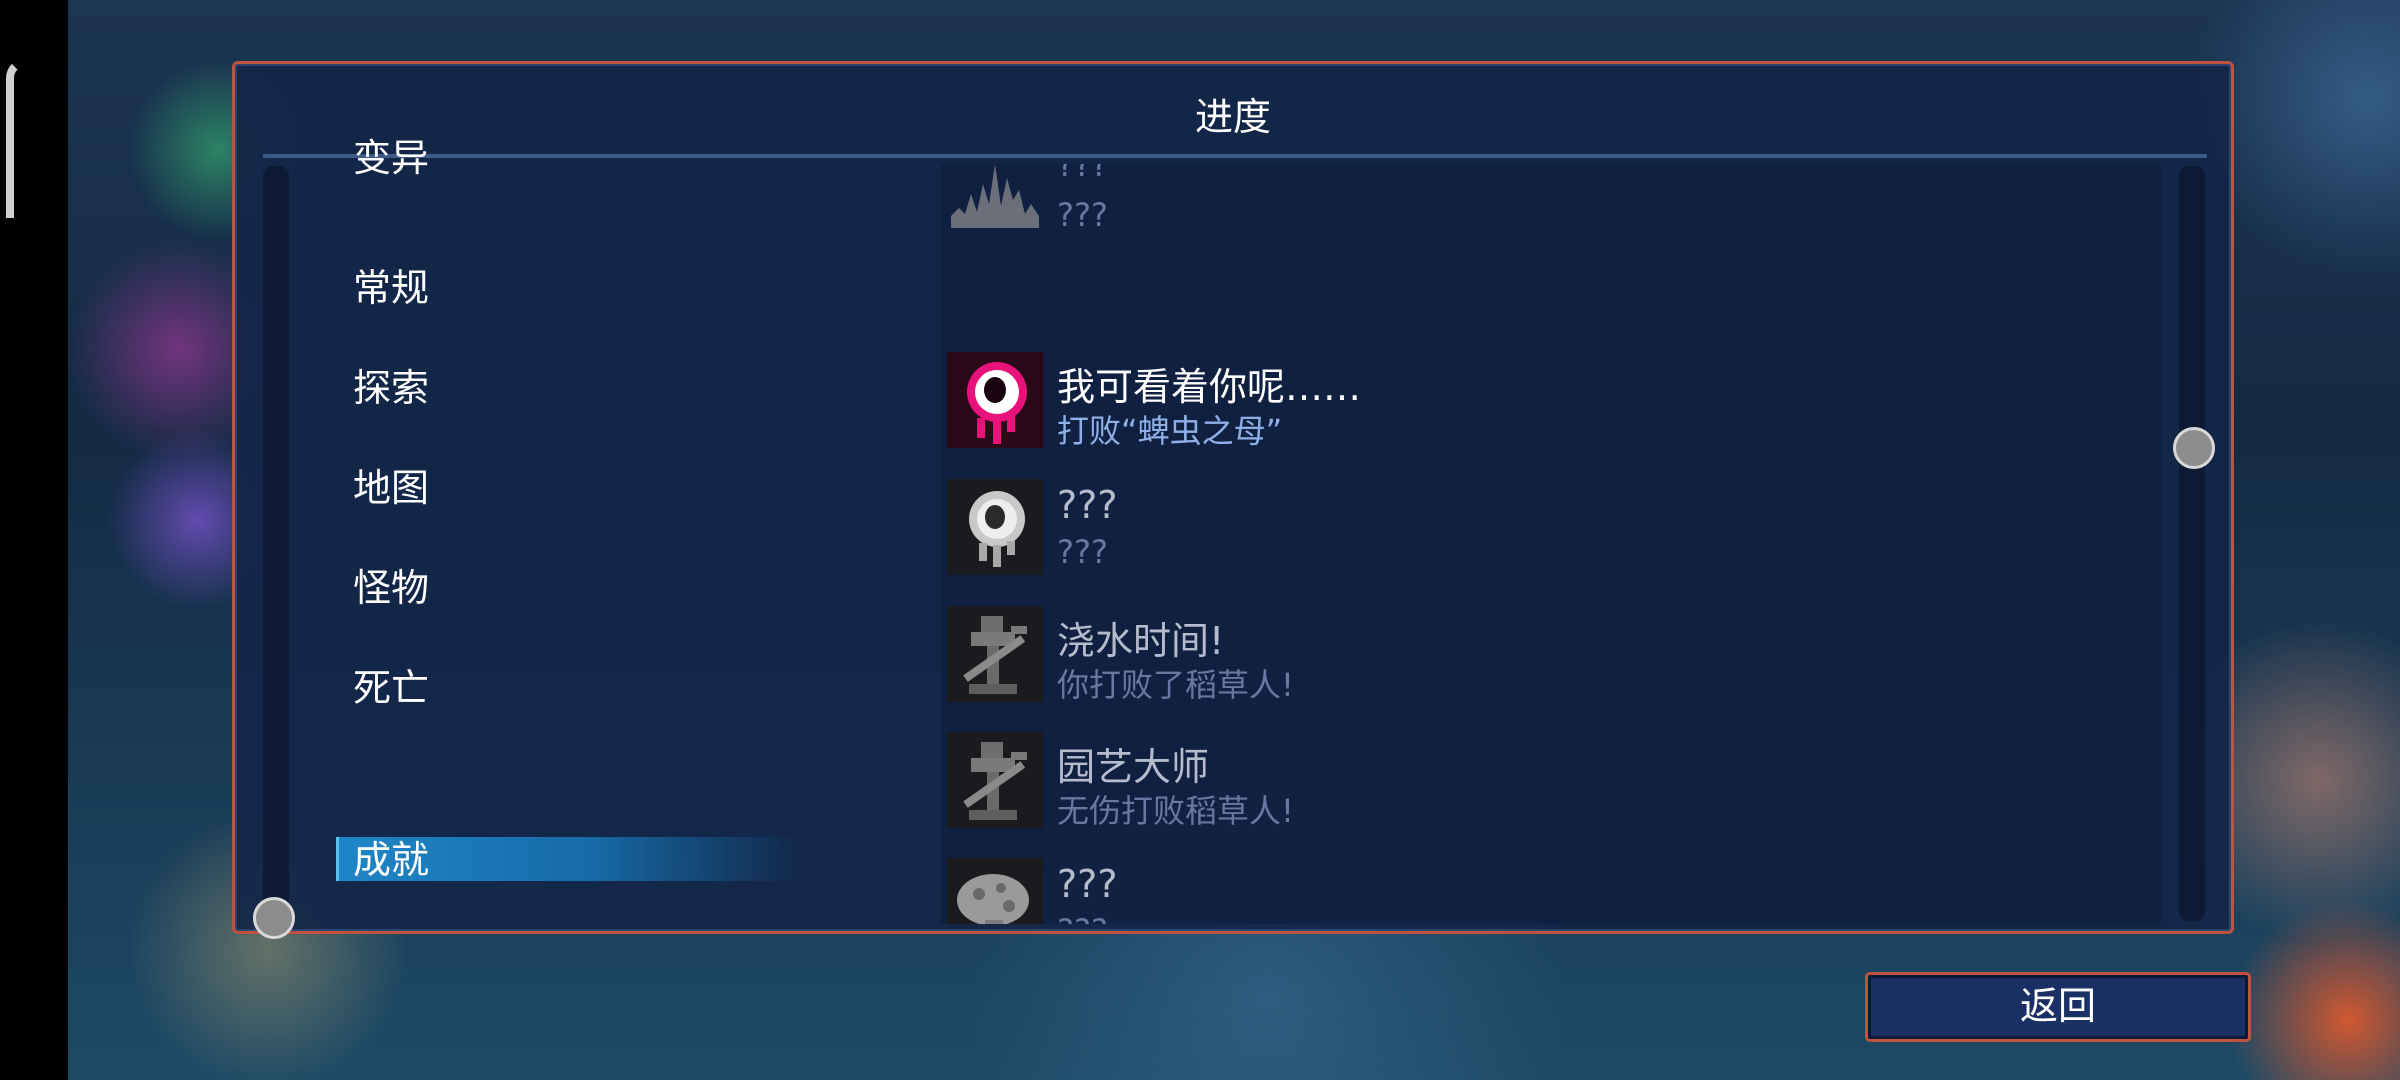  Describe the element at coordinates (391, 588) in the screenshot. I see `category-item-monsters: 怪物` at that location.